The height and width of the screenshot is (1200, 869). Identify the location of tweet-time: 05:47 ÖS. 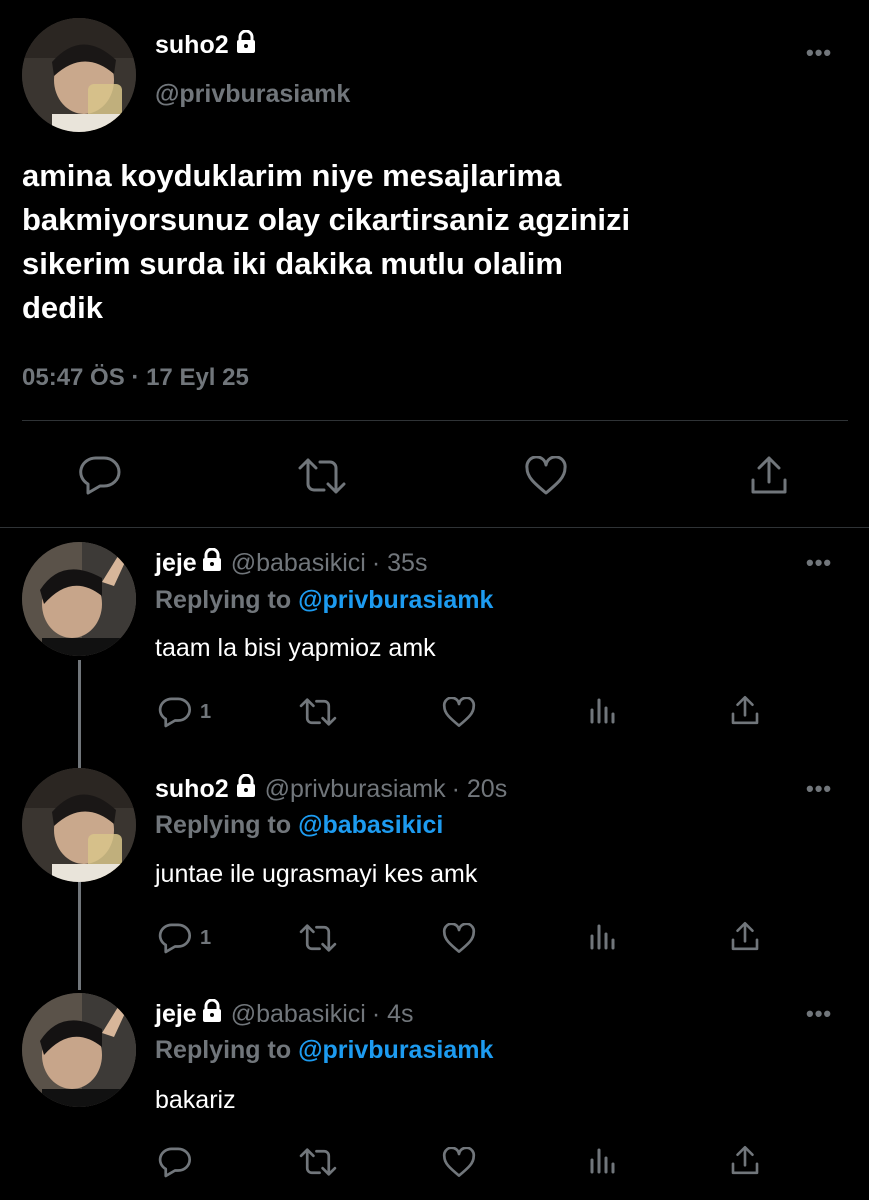
(73, 377).